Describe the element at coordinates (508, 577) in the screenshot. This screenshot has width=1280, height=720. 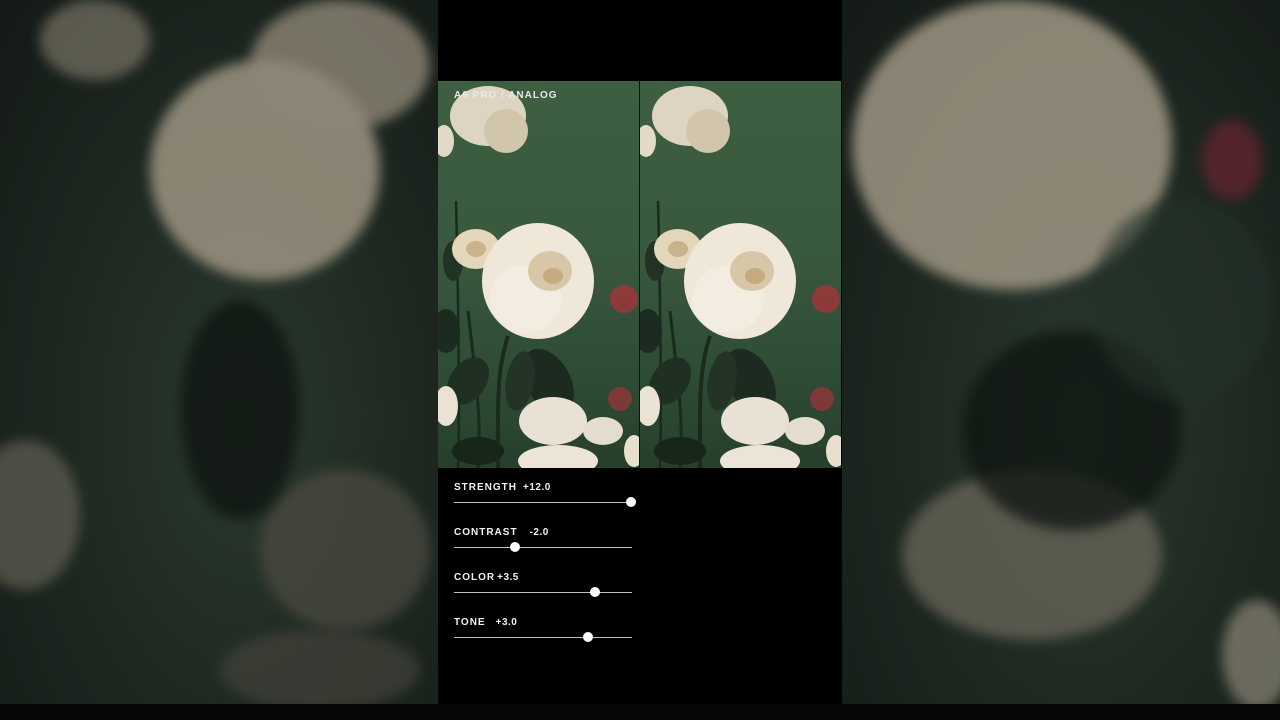
I see `color-value: +3.5` at that location.